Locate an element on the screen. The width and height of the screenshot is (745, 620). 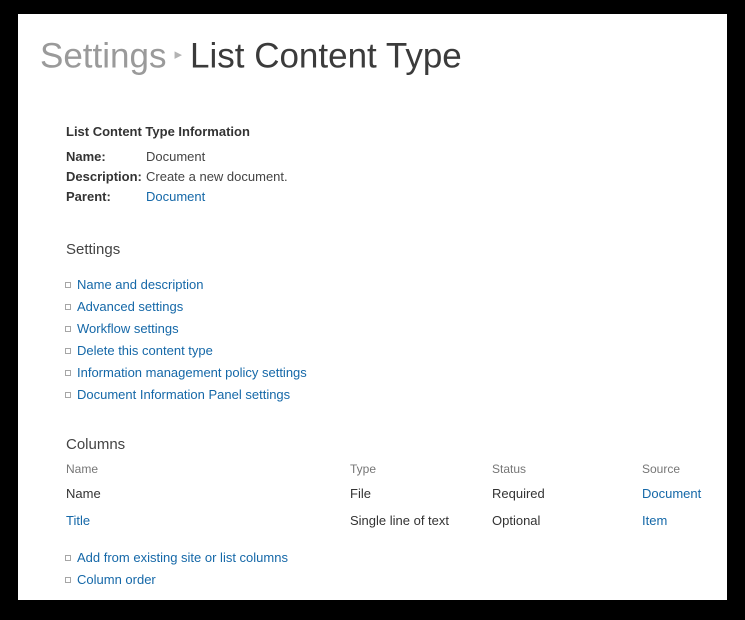
column-header-name: Name is located at coordinates (82, 469).